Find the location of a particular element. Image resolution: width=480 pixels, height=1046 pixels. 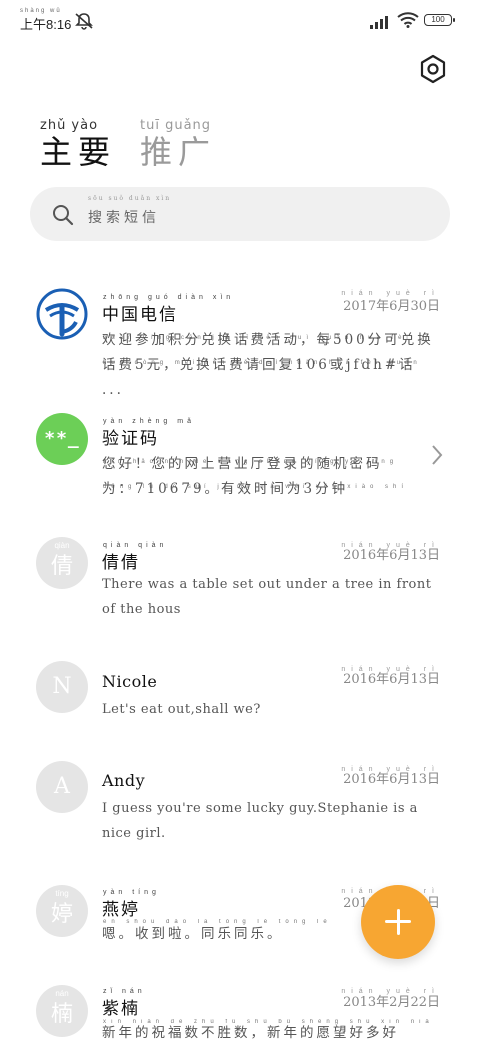

mute-icon is located at coordinates (84, 23).